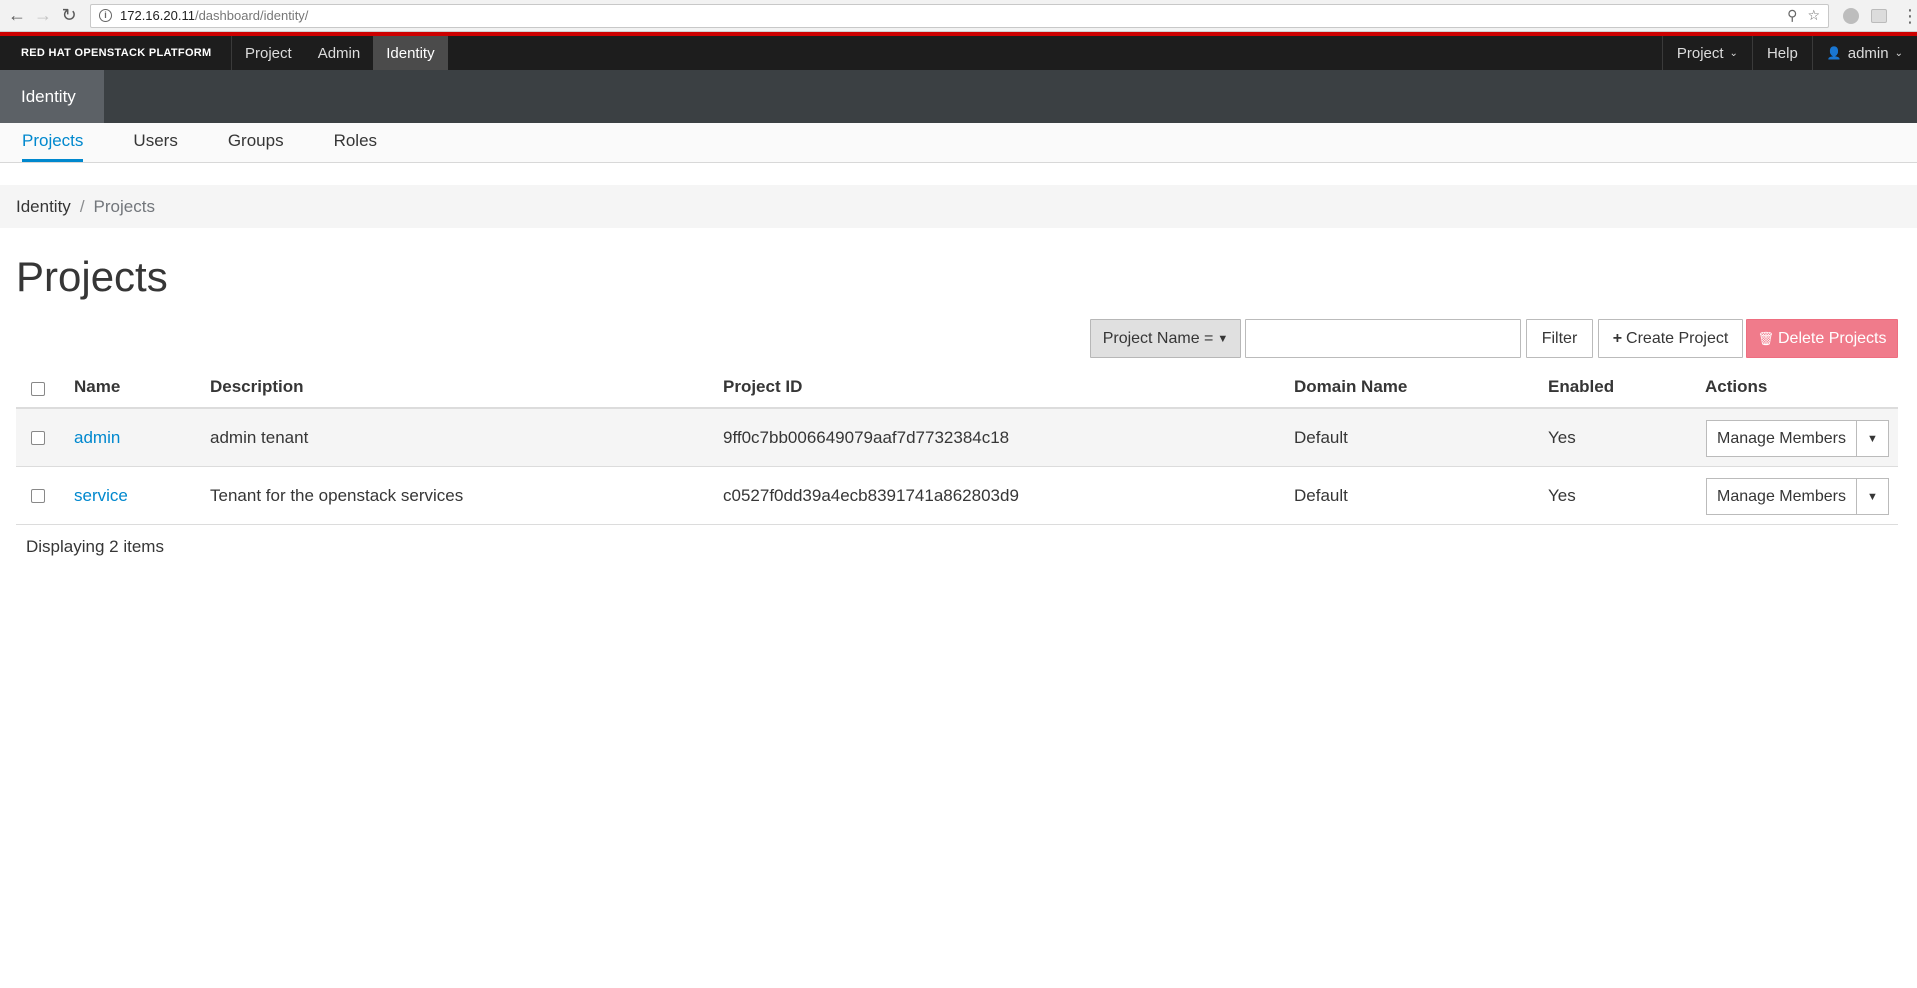 The height and width of the screenshot is (988, 1917). I want to click on address-bar: i 172.16.20.11 /dashboard/identity/ ⚲ ☆, so click(959, 15).